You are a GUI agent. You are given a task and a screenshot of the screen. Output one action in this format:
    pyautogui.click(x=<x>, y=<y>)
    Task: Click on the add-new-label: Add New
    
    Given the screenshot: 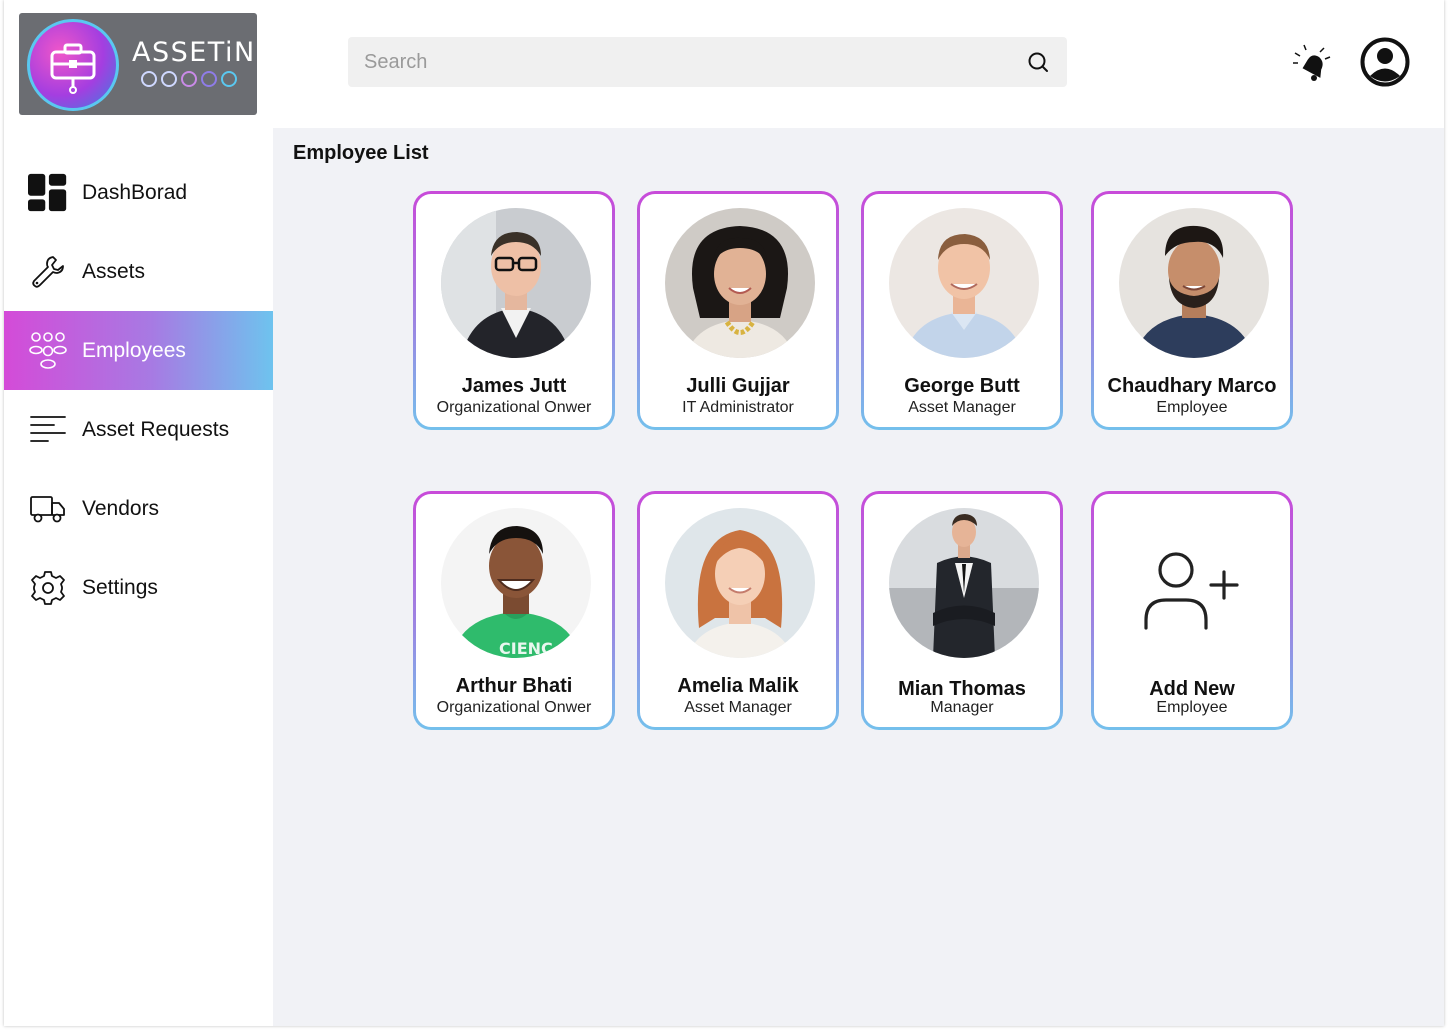 What is the action you would take?
    pyautogui.click(x=1192, y=689)
    